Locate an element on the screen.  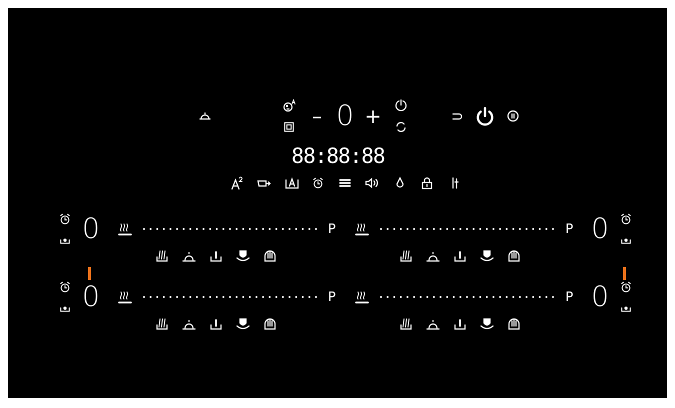
letter-a-icon is located at coordinates (237, 183).